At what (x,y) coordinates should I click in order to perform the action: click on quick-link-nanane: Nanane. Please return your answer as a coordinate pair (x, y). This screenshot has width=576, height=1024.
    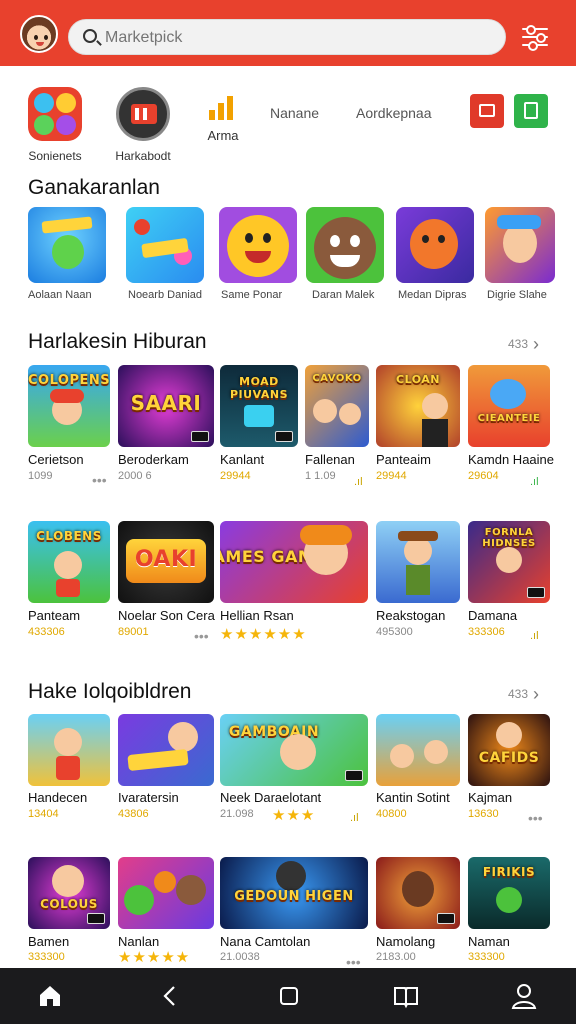
    Looking at the image, I should click on (294, 113).